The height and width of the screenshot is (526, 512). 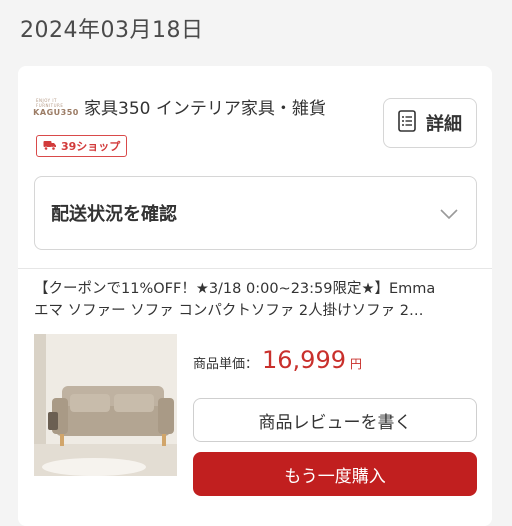 What do you see at coordinates (226, 364) in the screenshot?
I see `price-label: 商品単価：` at bounding box center [226, 364].